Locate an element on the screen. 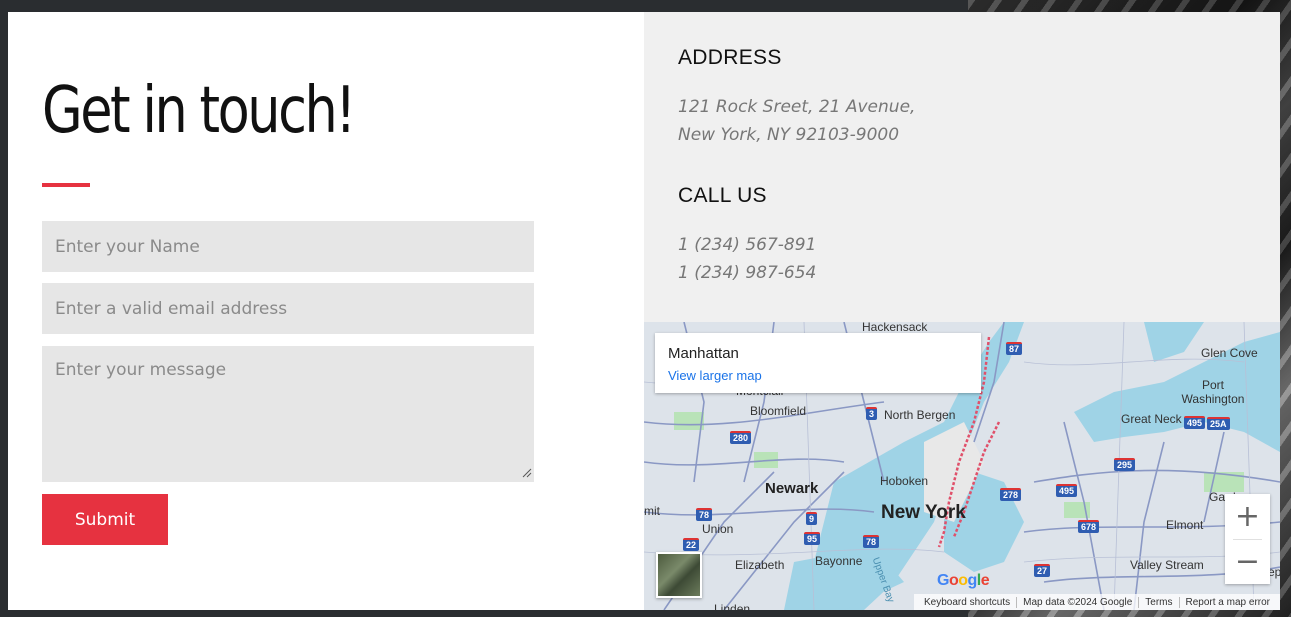 The height and width of the screenshot is (617, 1291). google-logo-letter: e is located at coordinates (985, 580).